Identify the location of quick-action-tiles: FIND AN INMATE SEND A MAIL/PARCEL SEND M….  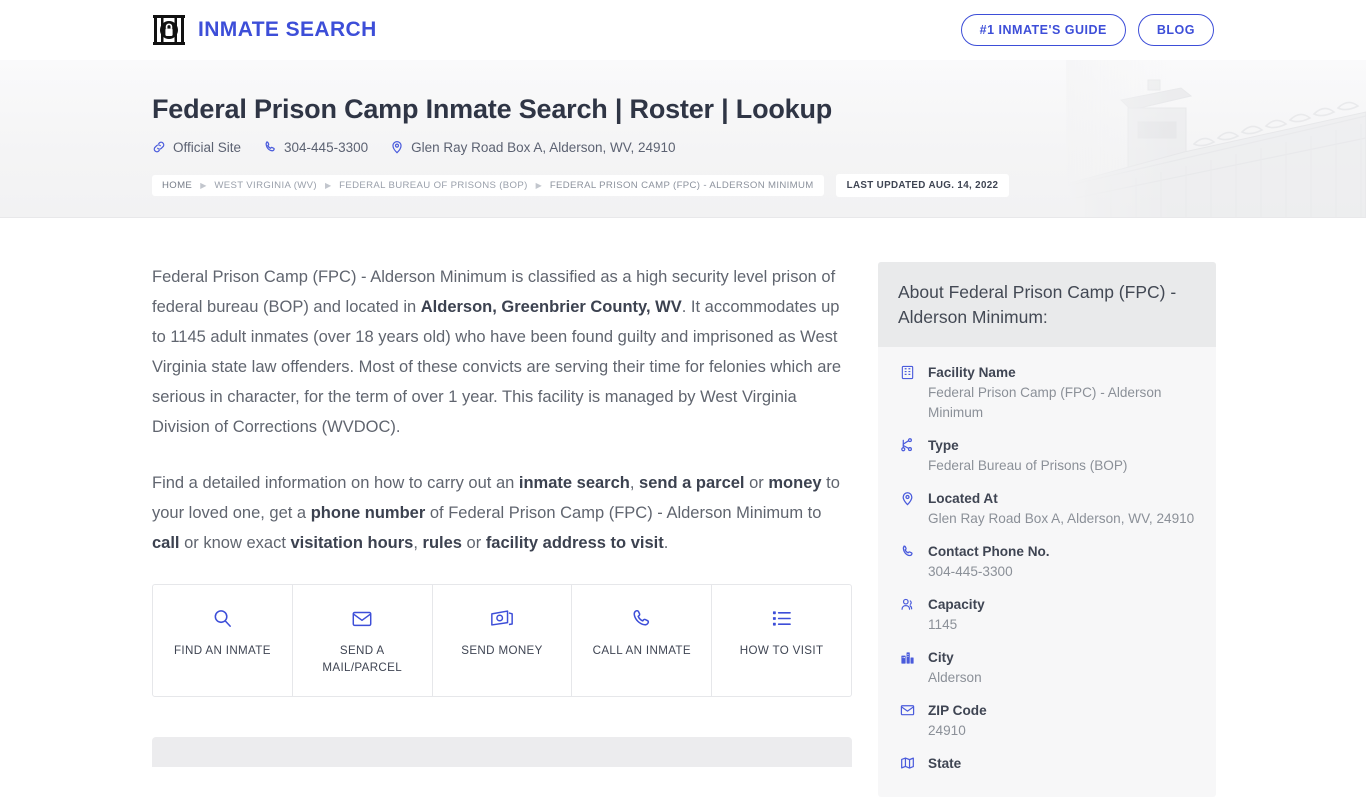
(502, 640).